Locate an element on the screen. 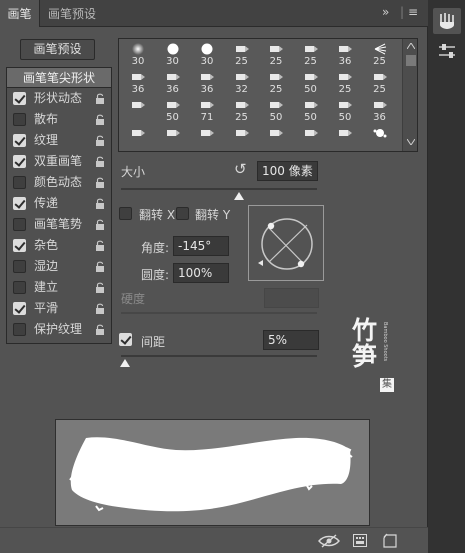 Image resolution: width=465 pixels, height=553 pixels. flip-x-checkbox is located at coordinates (125, 213).